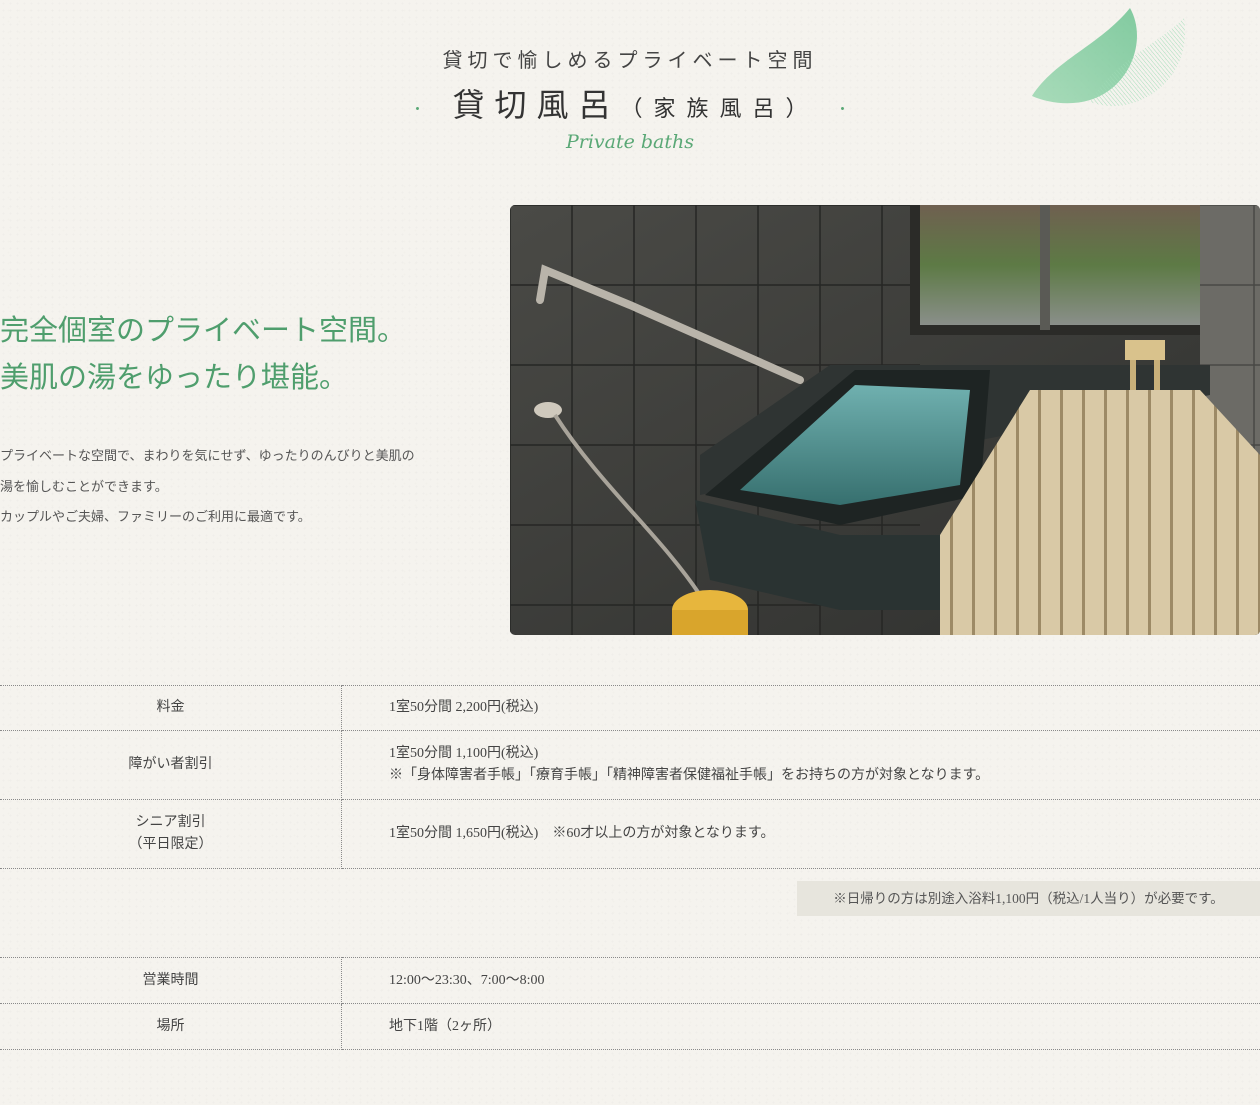 This screenshot has height=1105, width=1260. I want to click on title-main: 貸切風呂, so click(536, 105).